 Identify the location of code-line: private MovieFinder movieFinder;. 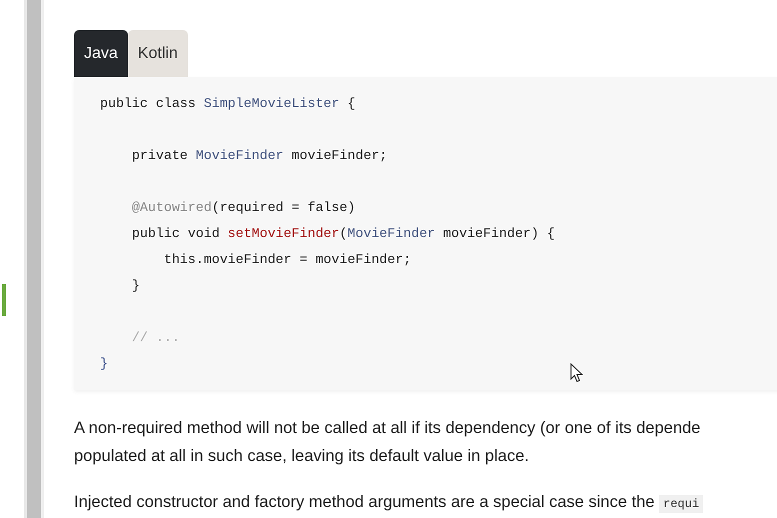
(259, 156).